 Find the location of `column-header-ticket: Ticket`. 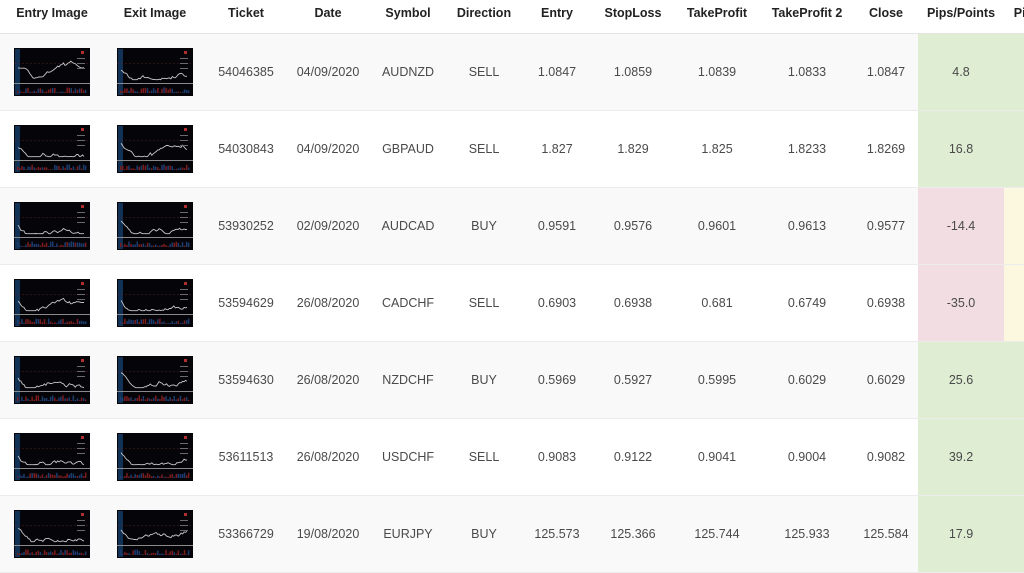

column-header-ticket: Ticket is located at coordinates (246, 17).